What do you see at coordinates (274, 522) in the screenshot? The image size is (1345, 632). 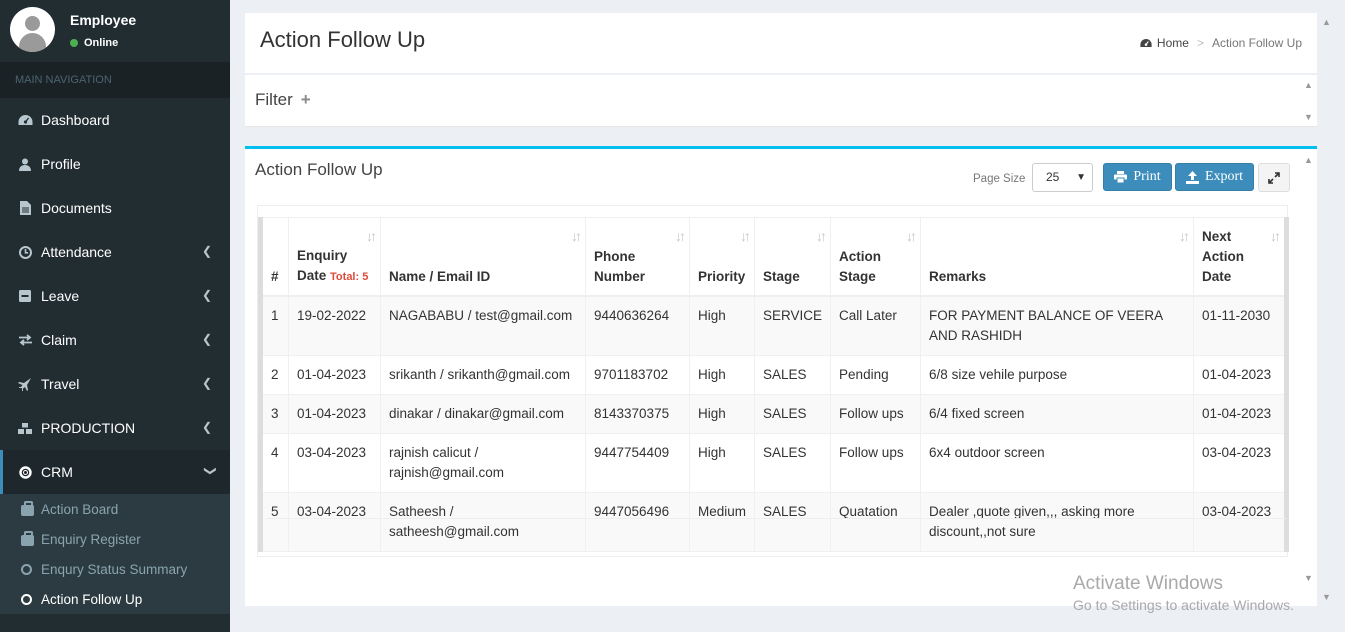 I see `cell-number: 5` at bounding box center [274, 522].